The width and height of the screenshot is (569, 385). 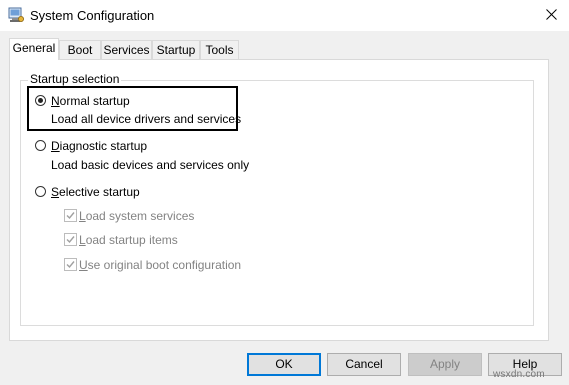 What do you see at coordinates (364, 364) in the screenshot?
I see `cancel-button: Cancel` at bounding box center [364, 364].